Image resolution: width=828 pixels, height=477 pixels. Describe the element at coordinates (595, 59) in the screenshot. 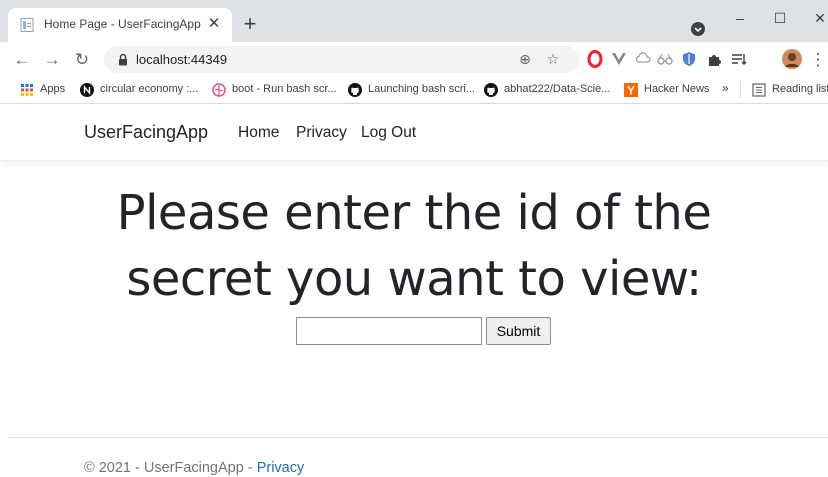

I see `opera-extension-icon` at that location.